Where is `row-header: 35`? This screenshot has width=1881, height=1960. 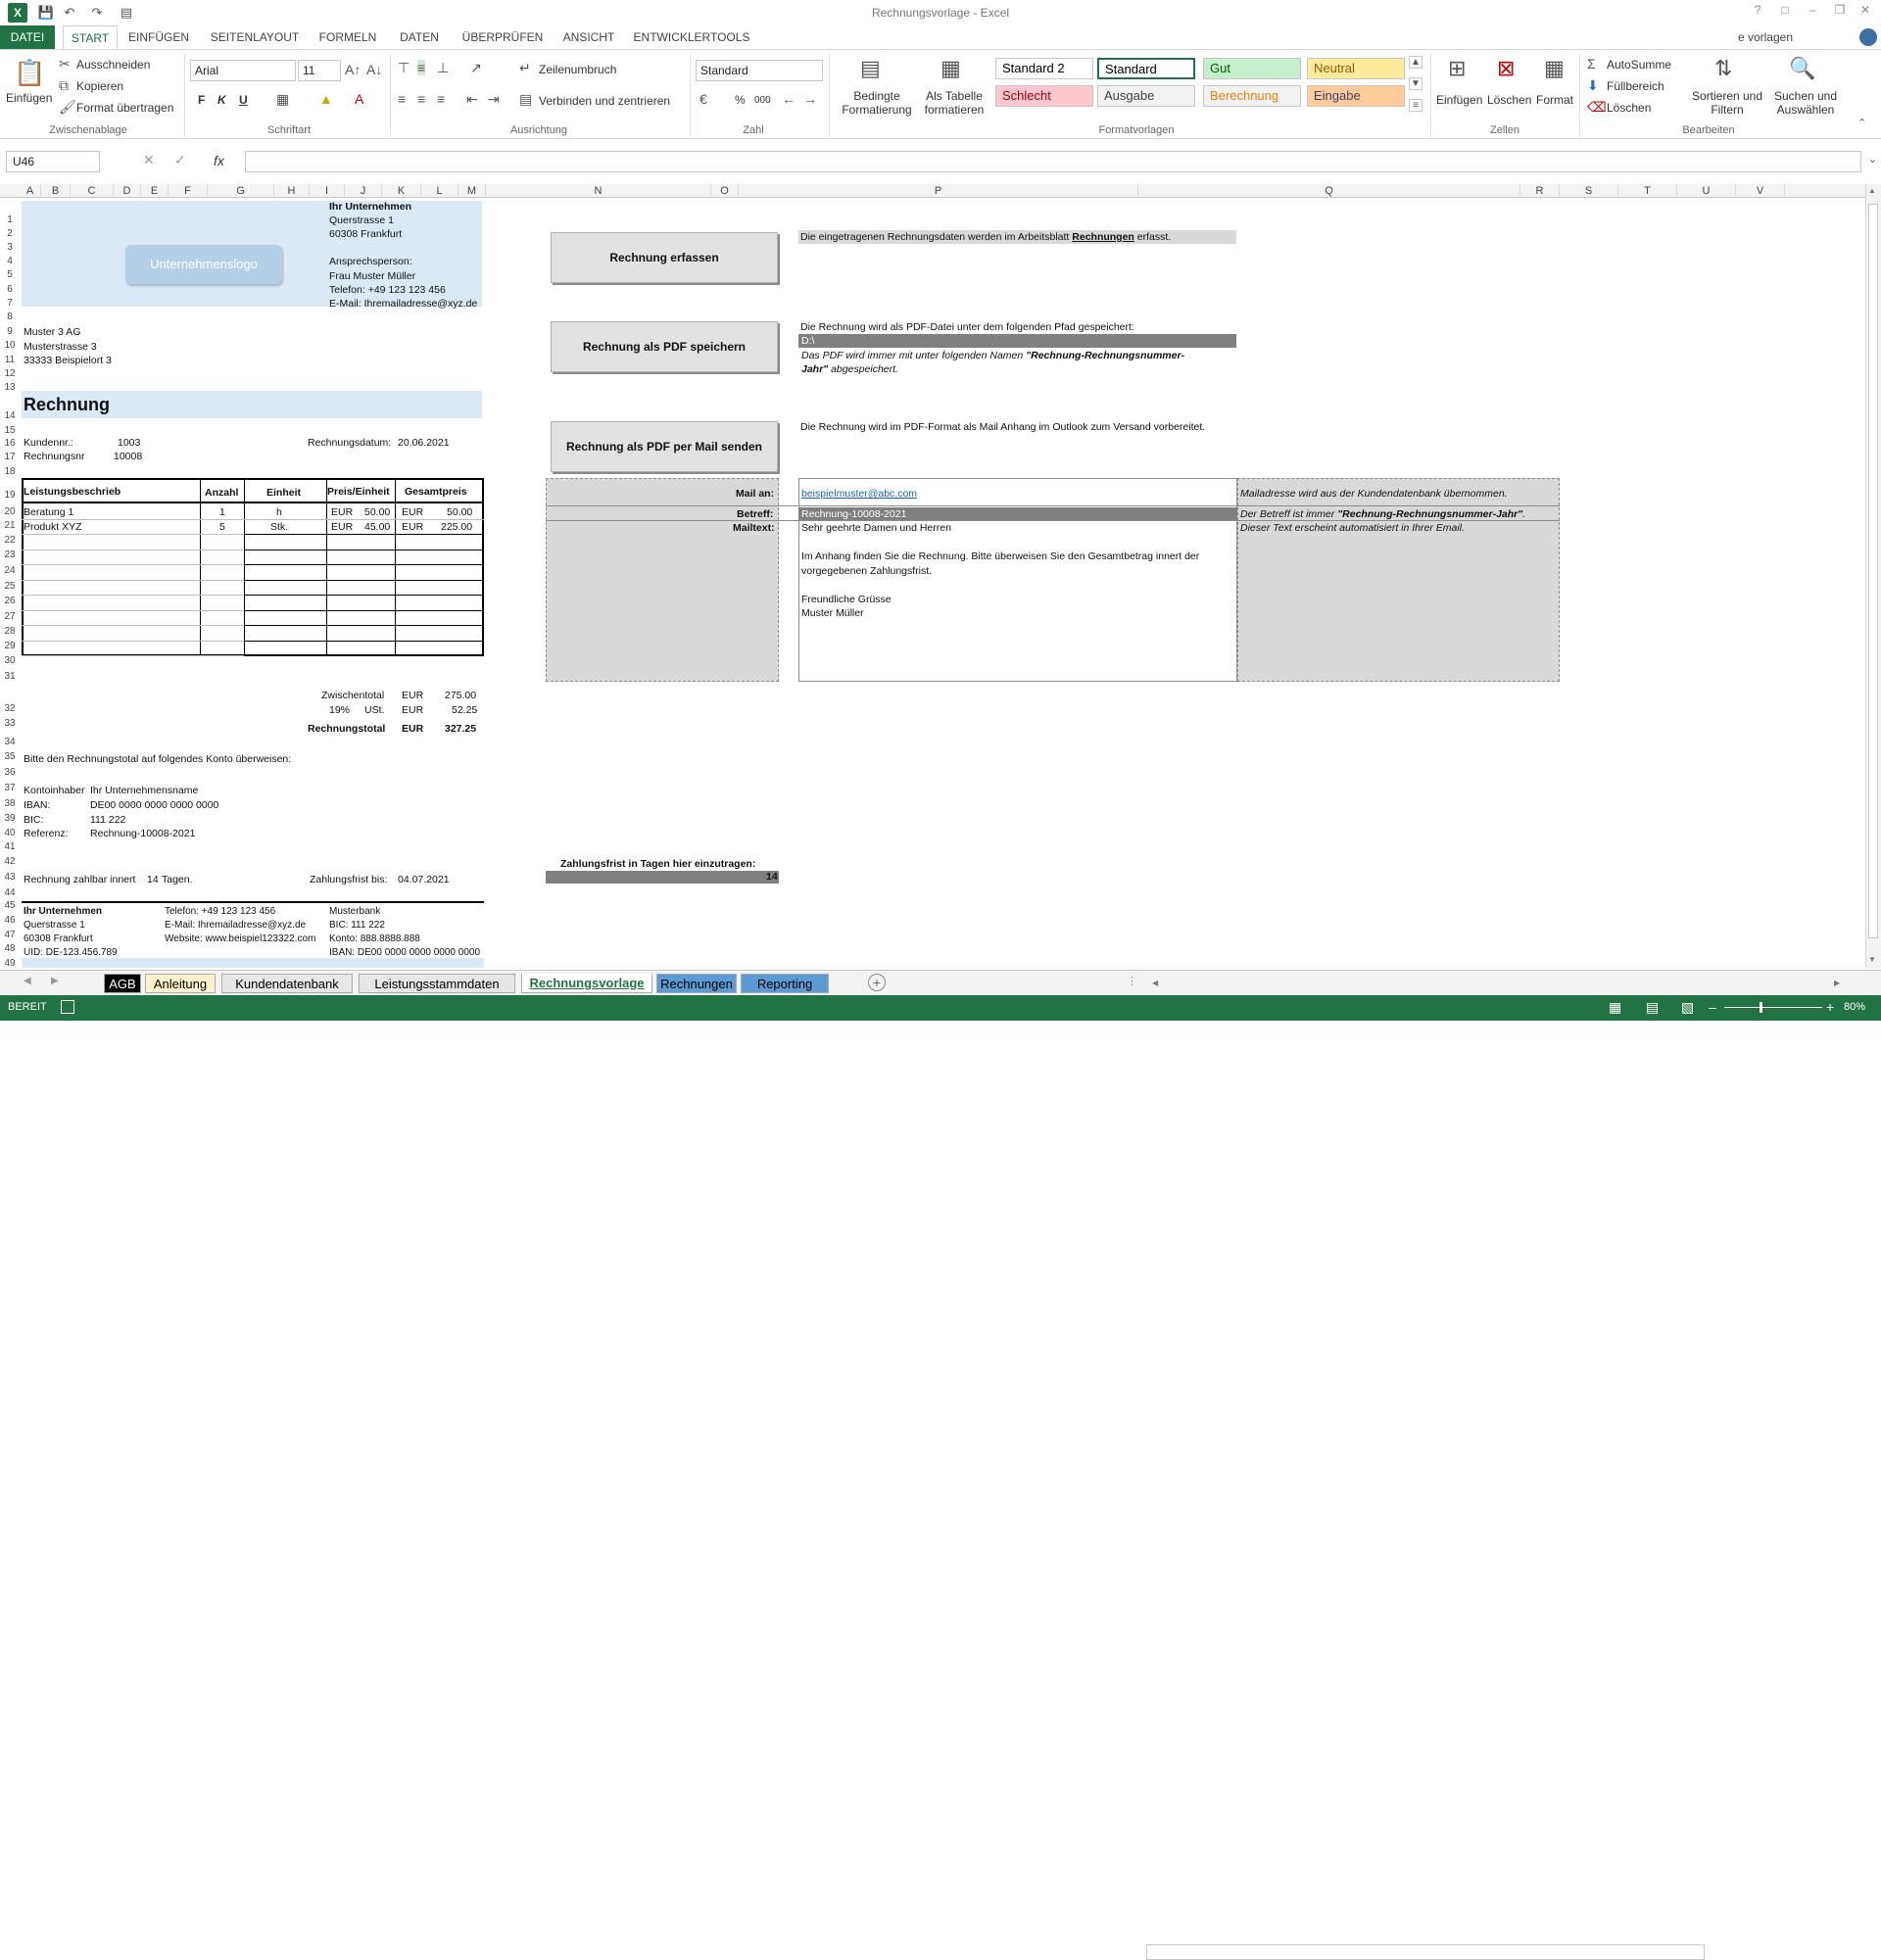 row-header: 35 is located at coordinates (10, 757).